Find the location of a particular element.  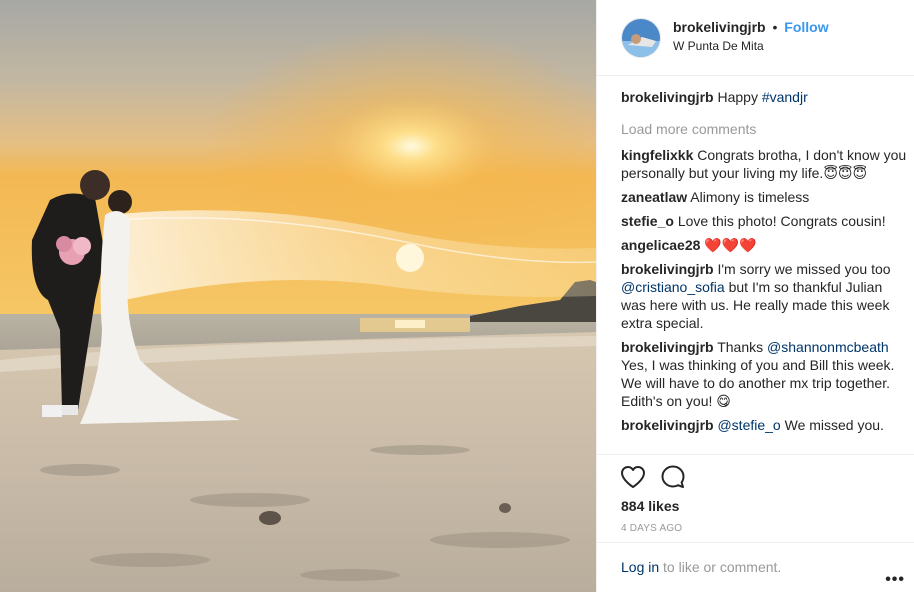

comment-button is located at coordinates (673, 477).